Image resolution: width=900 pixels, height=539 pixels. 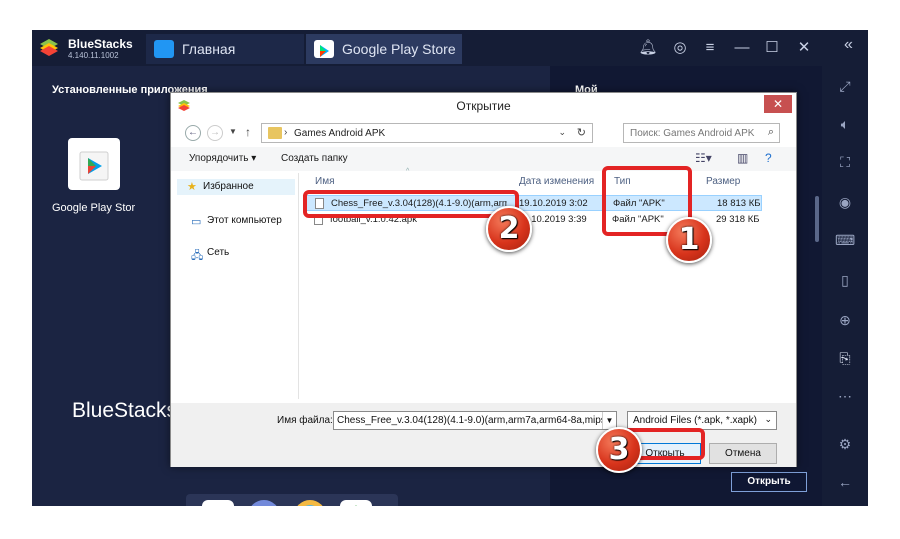 What do you see at coordinates (427, 133) in the screenshot?
I see `address-bar: › Games Android APK ⌄ ↻` at bounding box center [427, 133].